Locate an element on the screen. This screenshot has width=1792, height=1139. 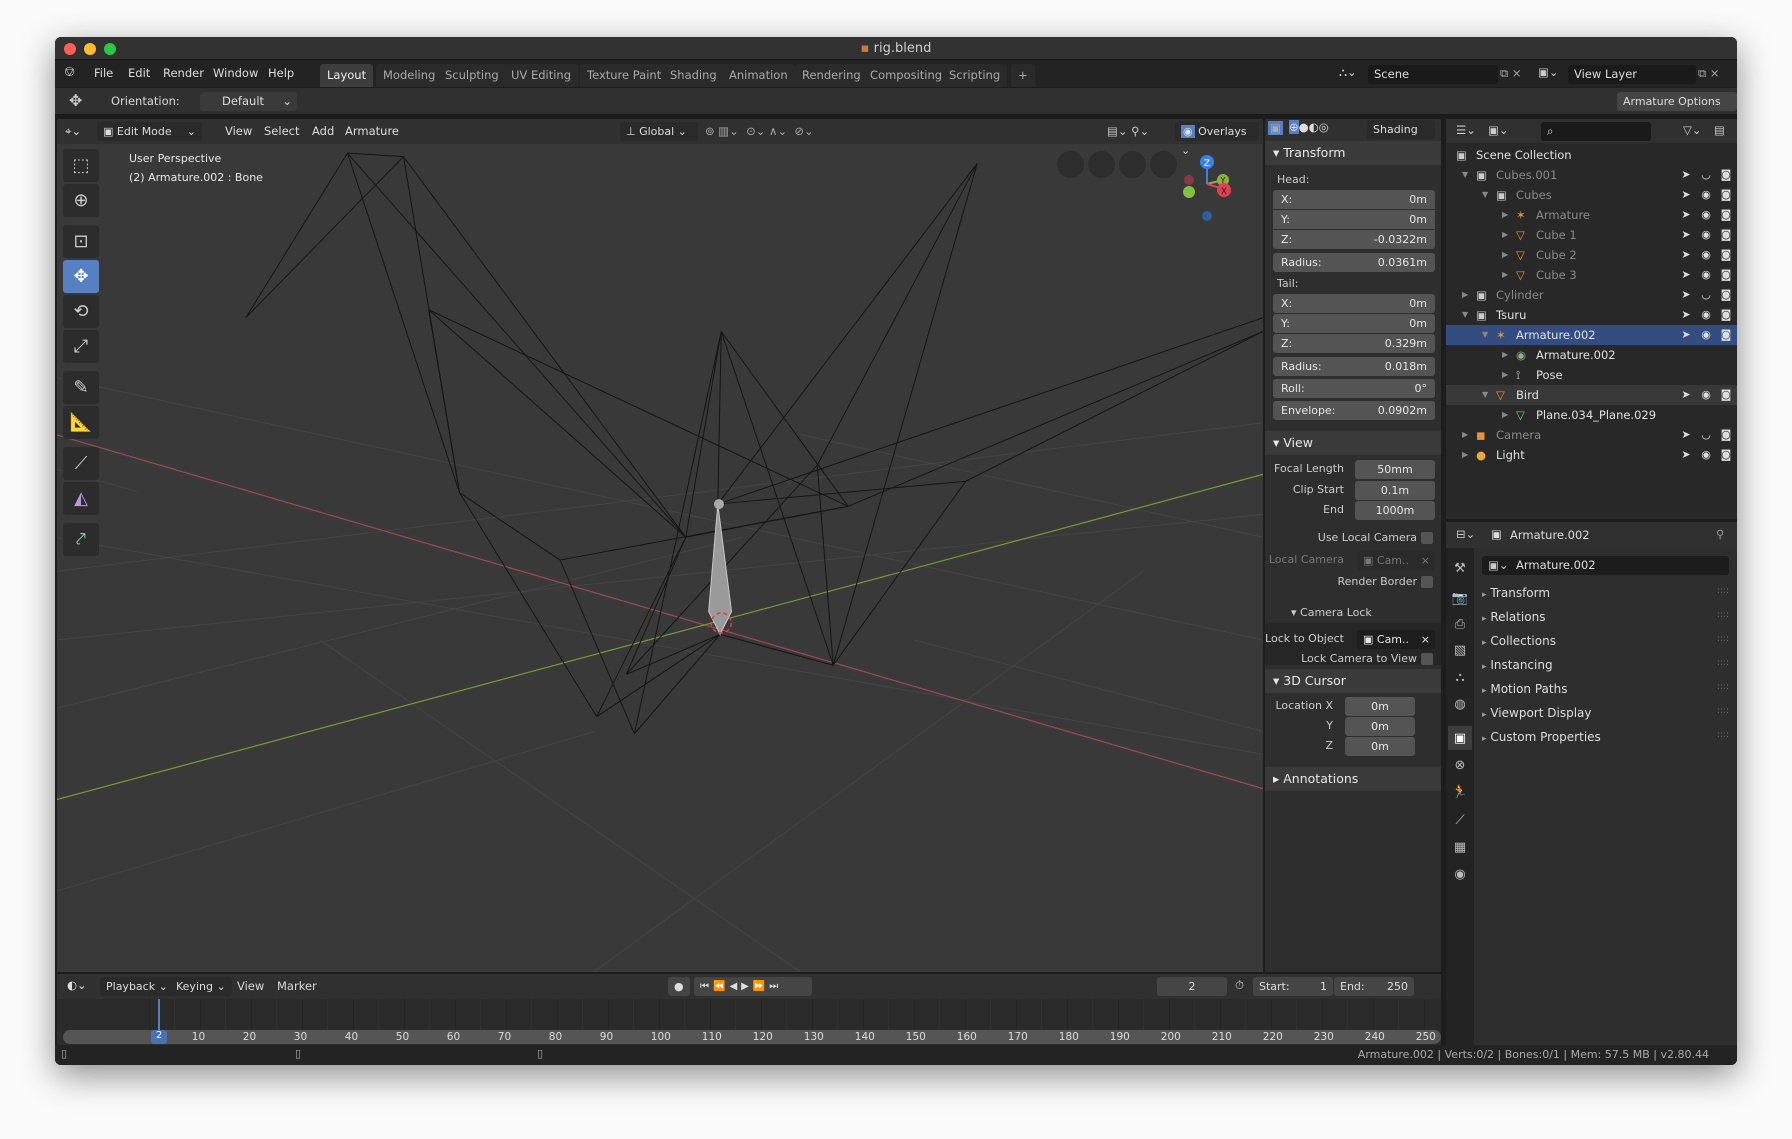
world-tab-icon: ◍ is located at coordinates (1460, 704).